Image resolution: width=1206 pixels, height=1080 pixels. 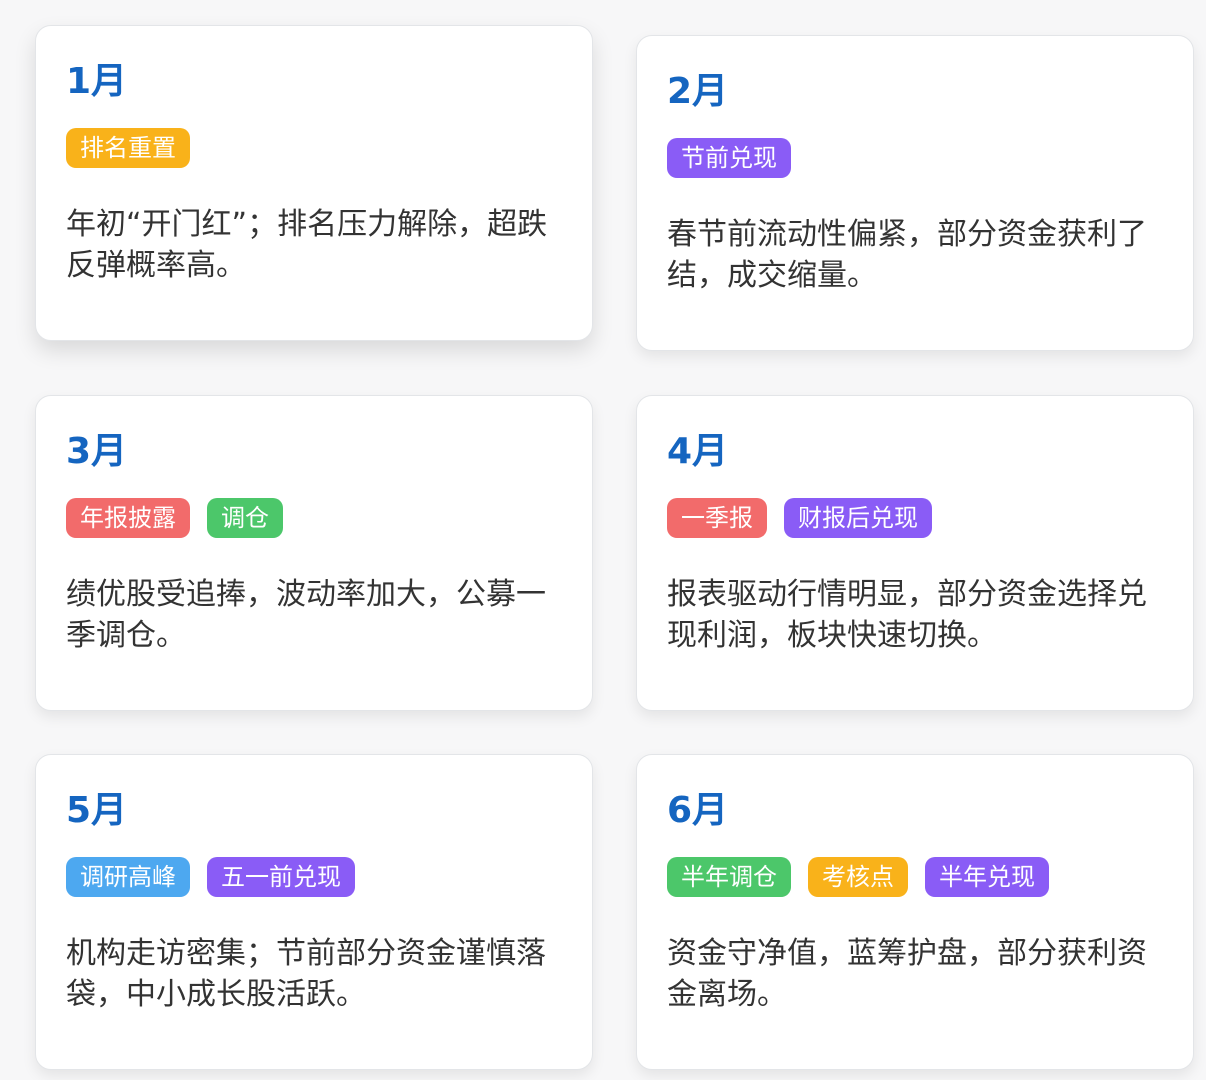 What do you see at coordinates (314, 518) in the screenshot?
I see `tag-list: 年报披露 调仓` at bounding box center [314, 518].